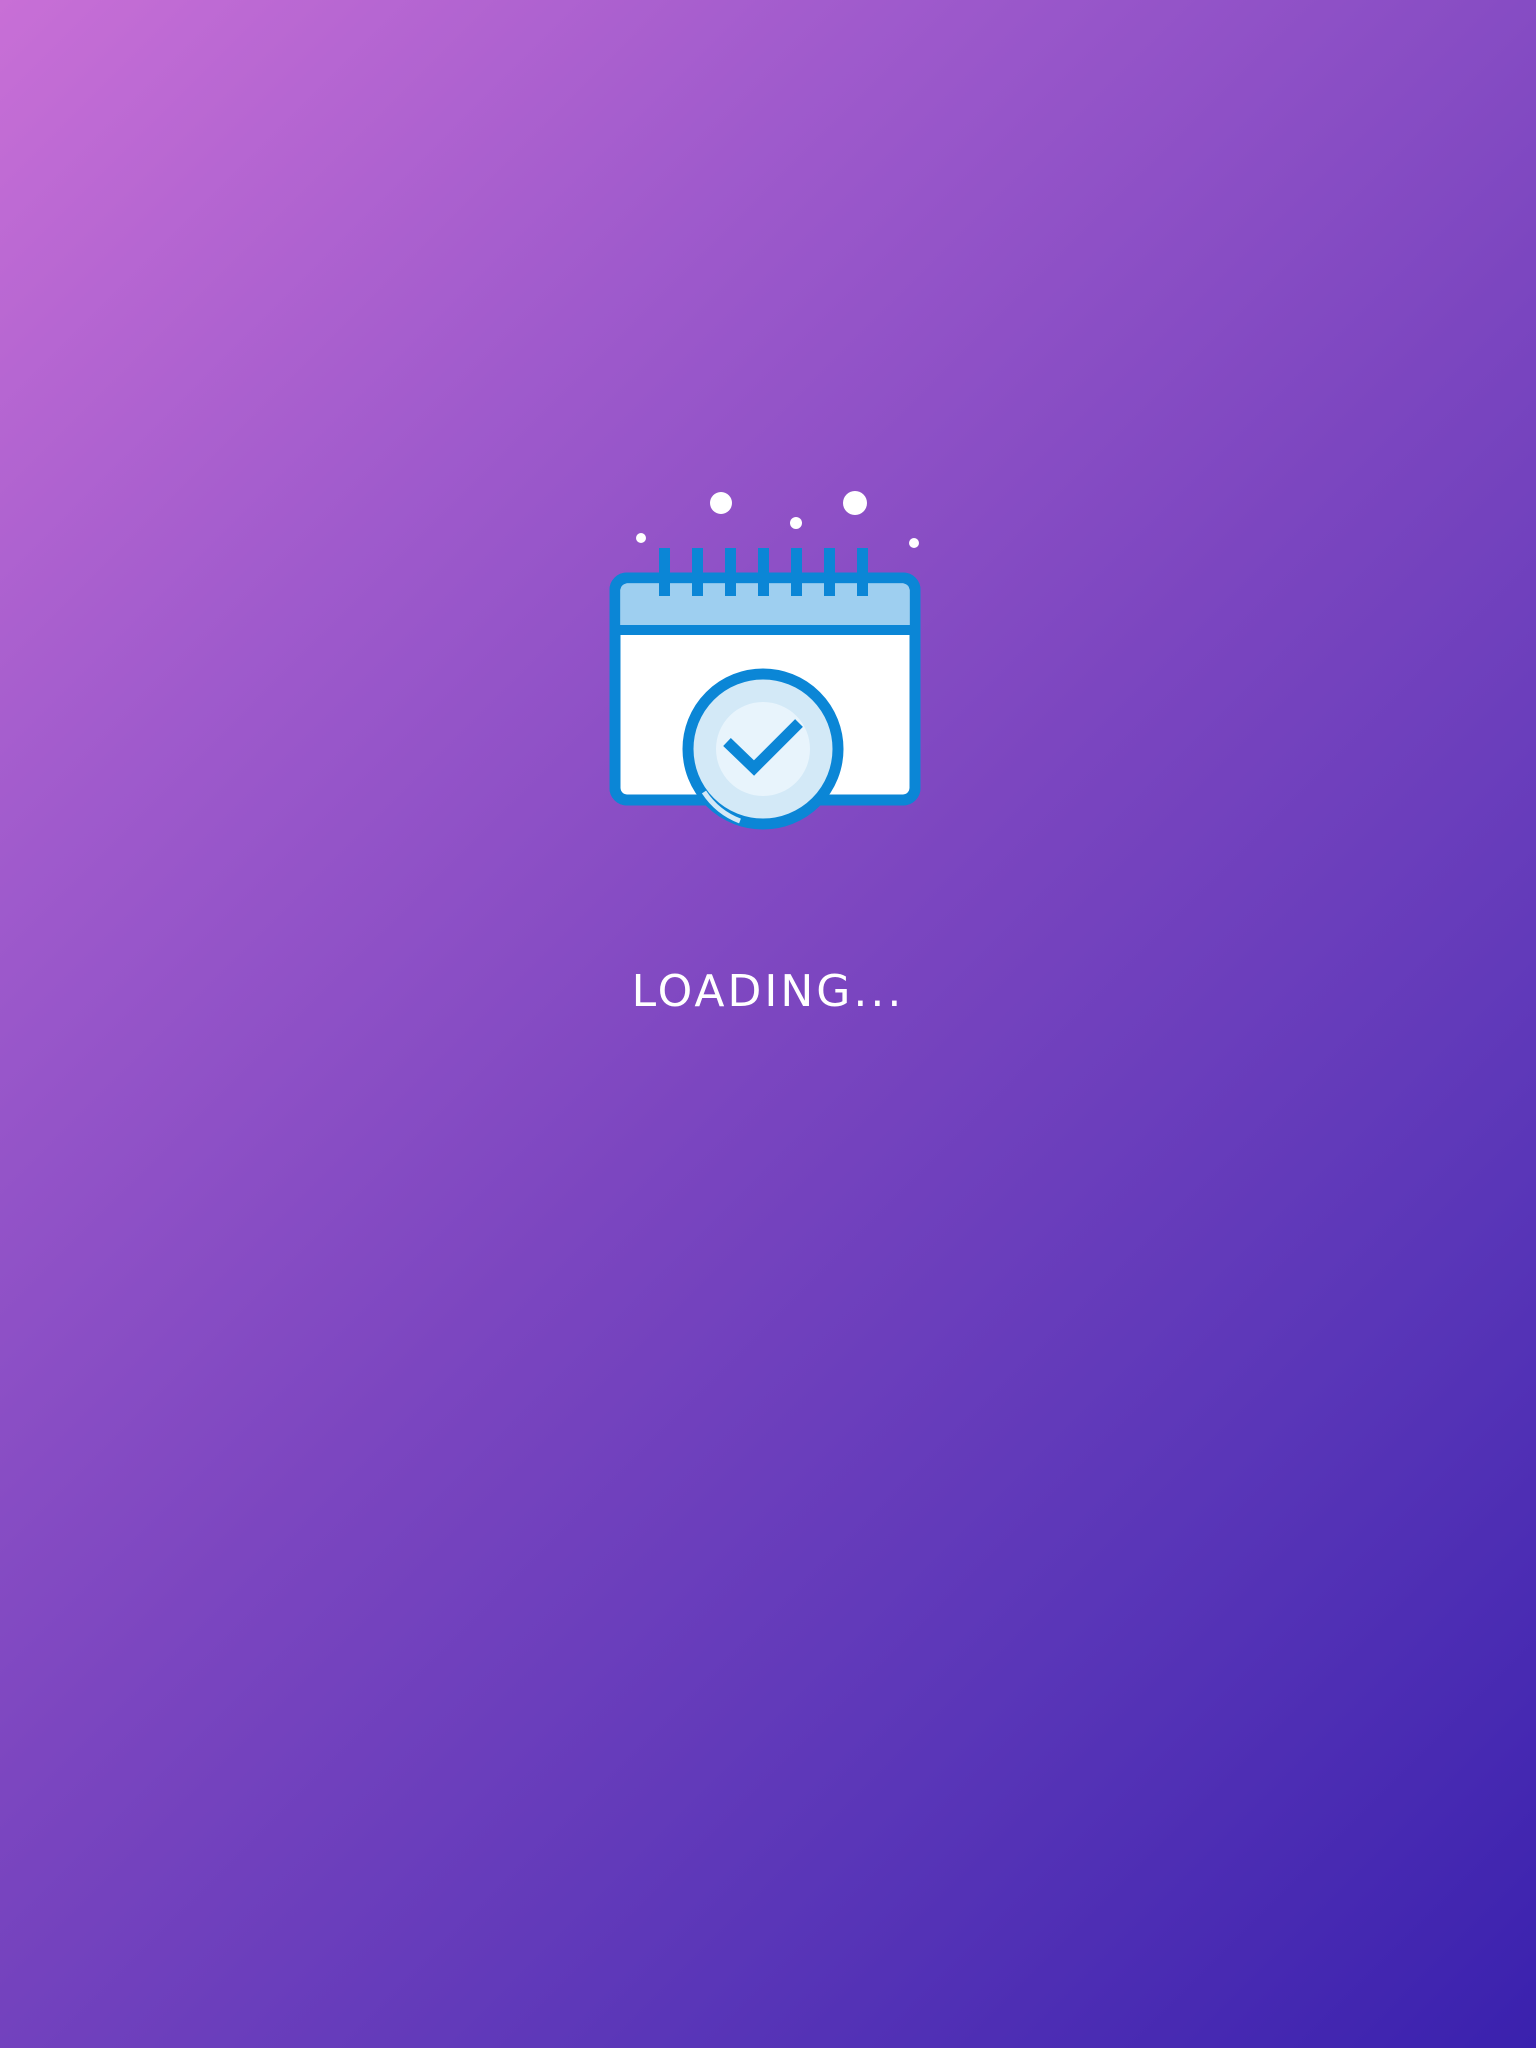  I want to click on sparkle-dots, so click(777, 519).